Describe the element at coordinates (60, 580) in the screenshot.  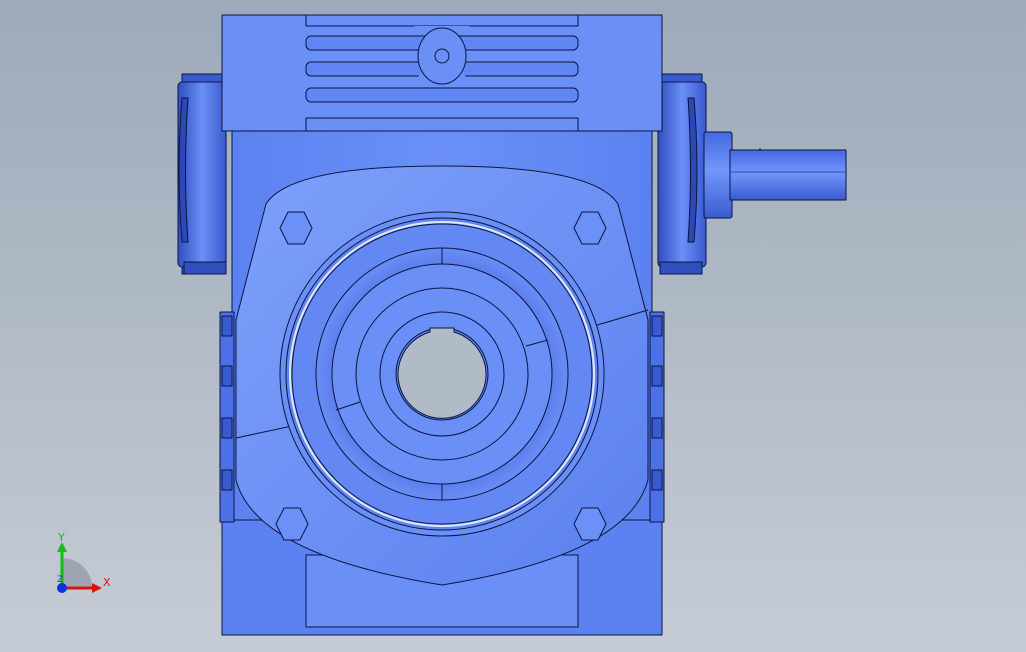
I see `z-axis-label: Z` at that location.